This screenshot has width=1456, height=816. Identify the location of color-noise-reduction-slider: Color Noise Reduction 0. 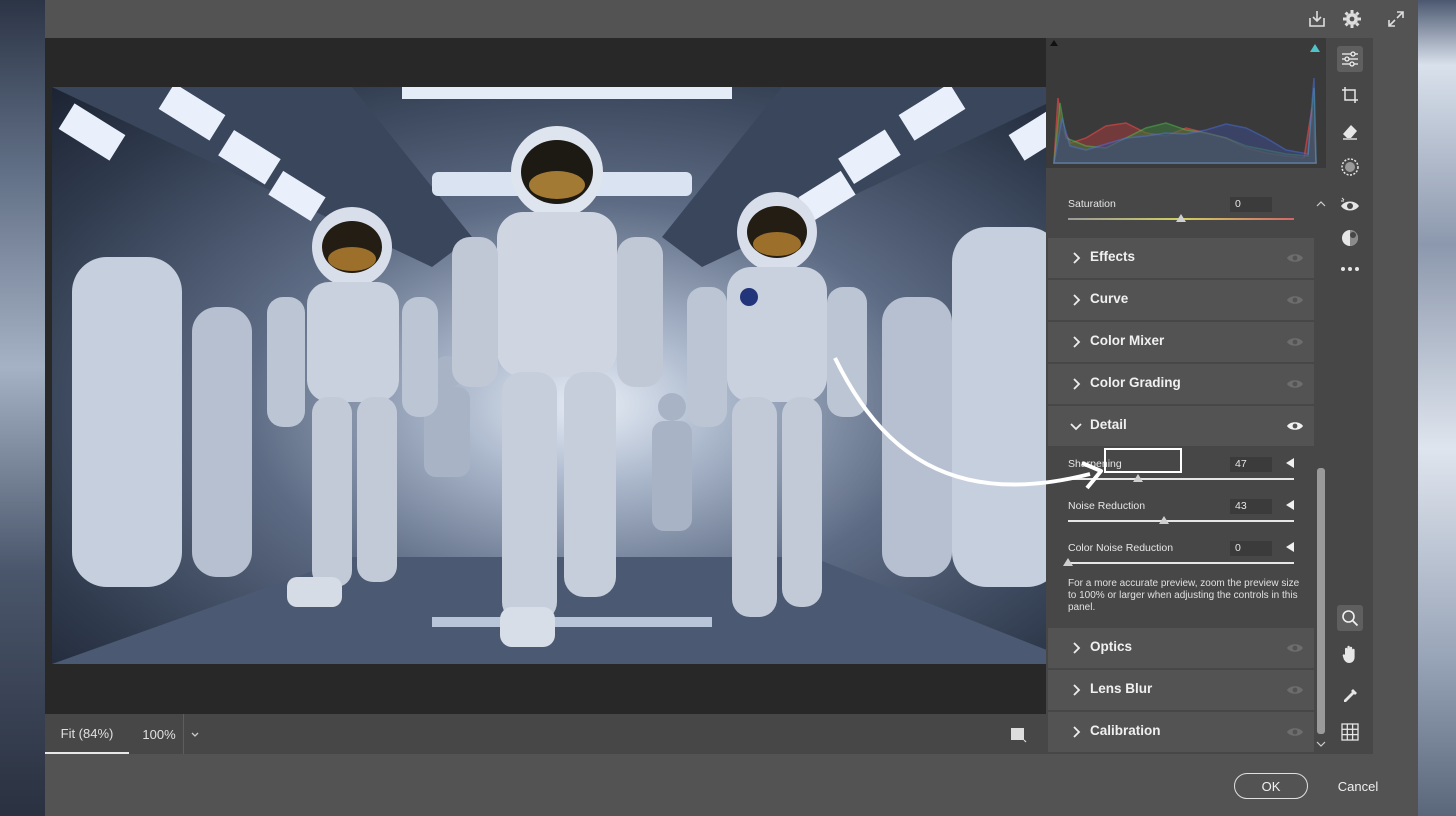
(1181, 558).